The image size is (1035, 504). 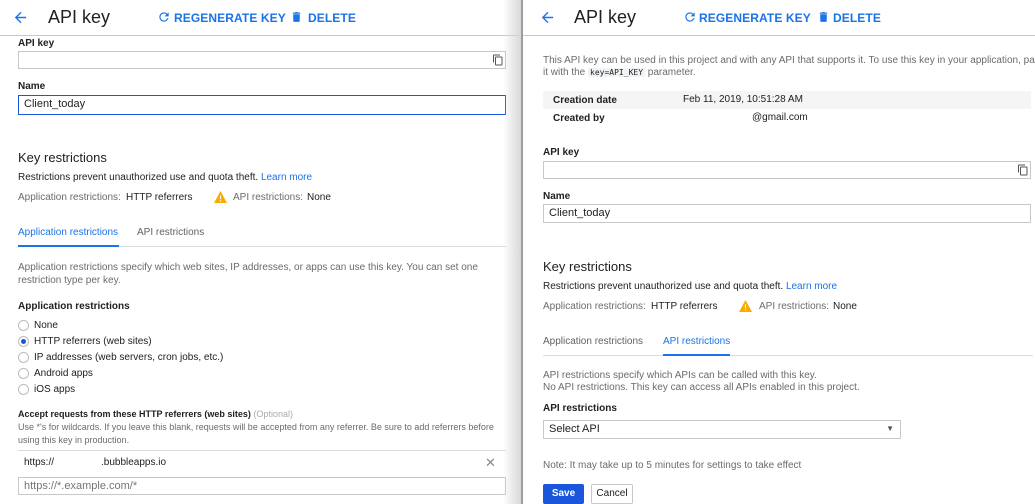 What do you see at coordinates (585, 100) in the screenshot?
I see `creation-date-label: Creation date` at bounding box center [585, 100].